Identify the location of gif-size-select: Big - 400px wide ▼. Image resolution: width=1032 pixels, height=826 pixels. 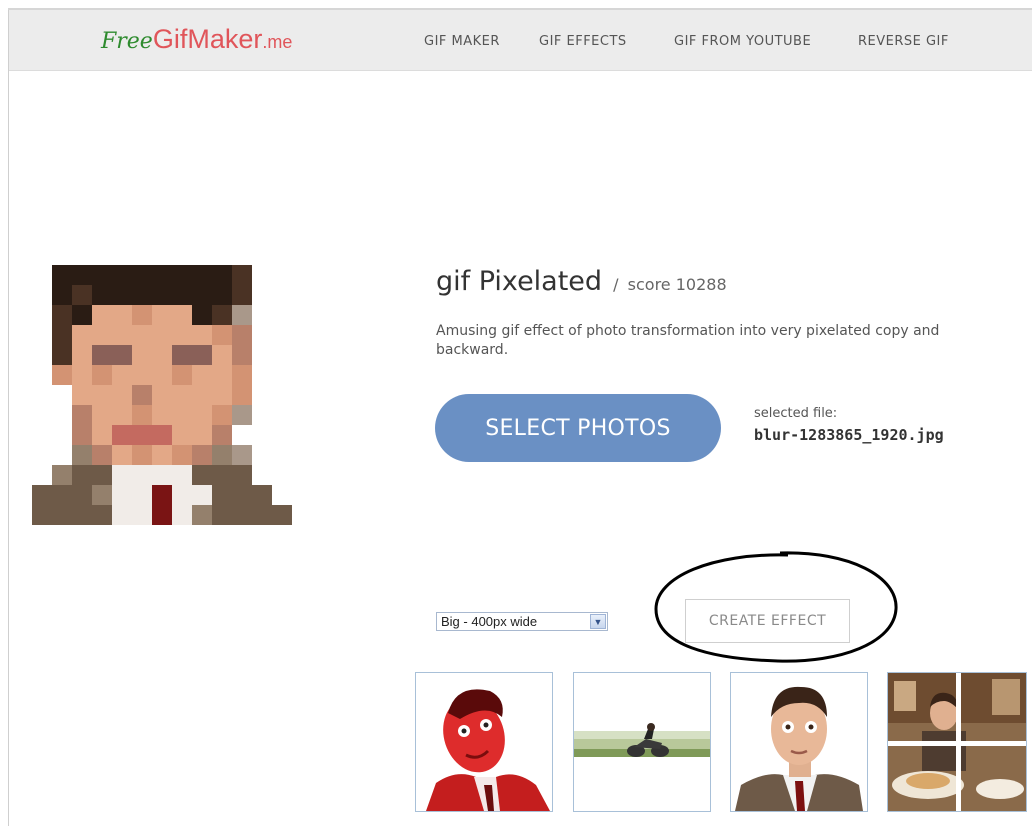
(522, 621).